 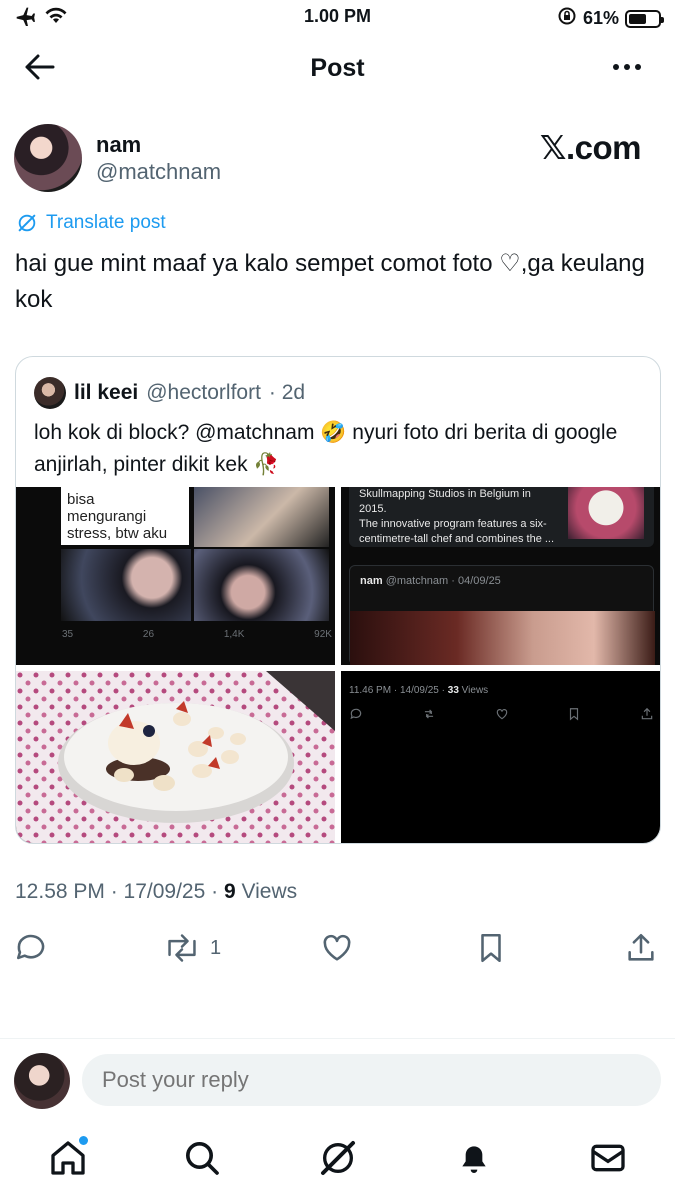 What do you see at coordinates (269, 891) in the screenshot?
I see `views-label: Views` at bounding box center [269, 891].